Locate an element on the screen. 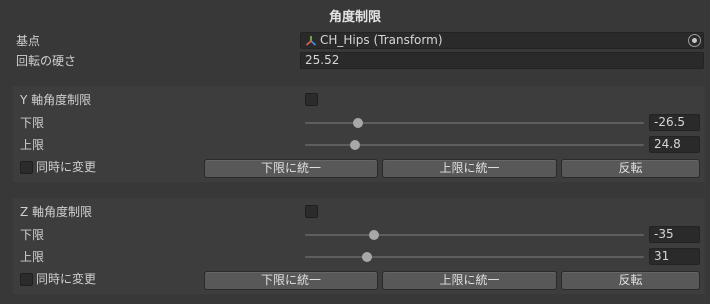 This screenshot has width=710, height=304. stiffness-input: 25.52 is located at coordinates (502, 60).